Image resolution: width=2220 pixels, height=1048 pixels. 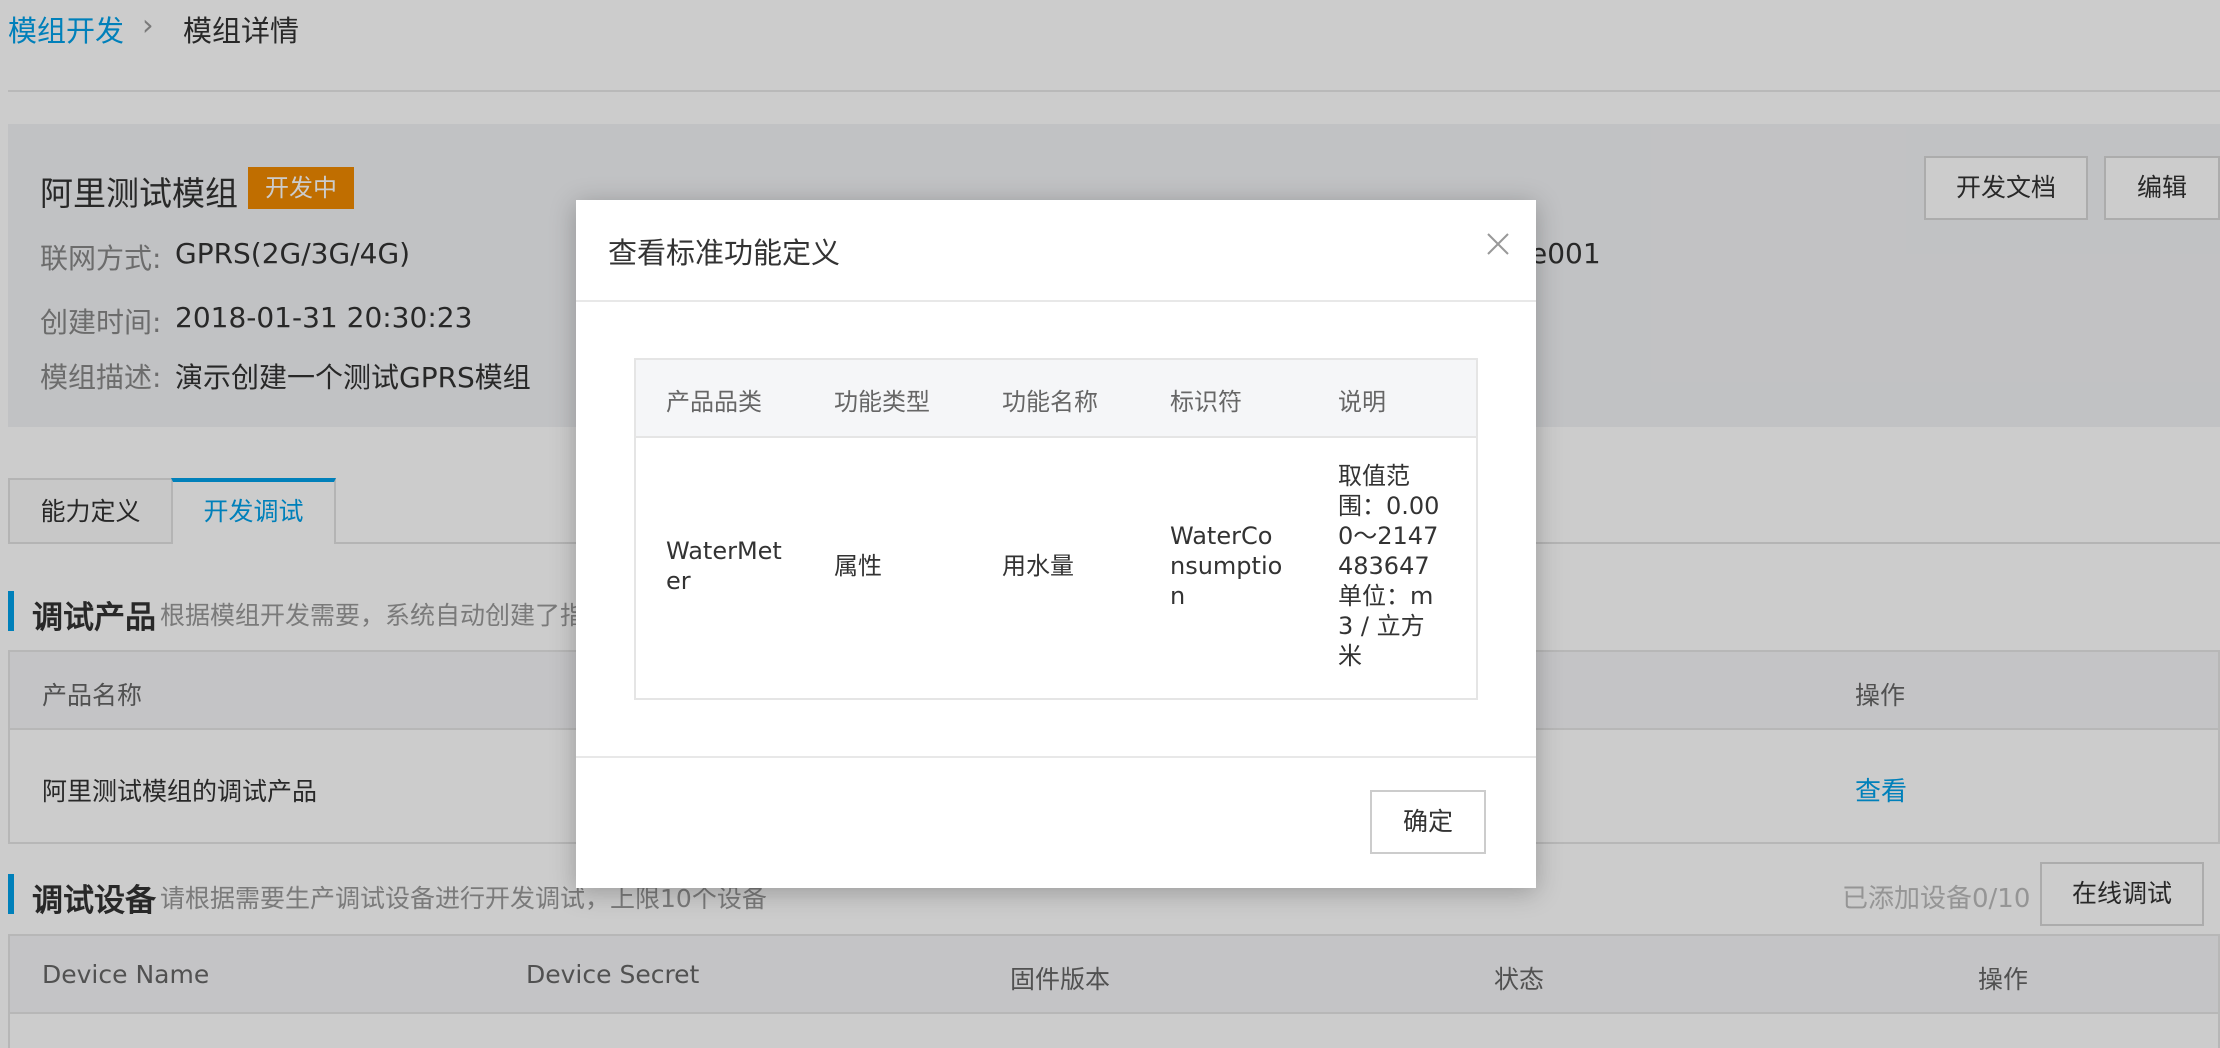 I want to click on confirm-button: 确定, so click(x=1428, y=822).